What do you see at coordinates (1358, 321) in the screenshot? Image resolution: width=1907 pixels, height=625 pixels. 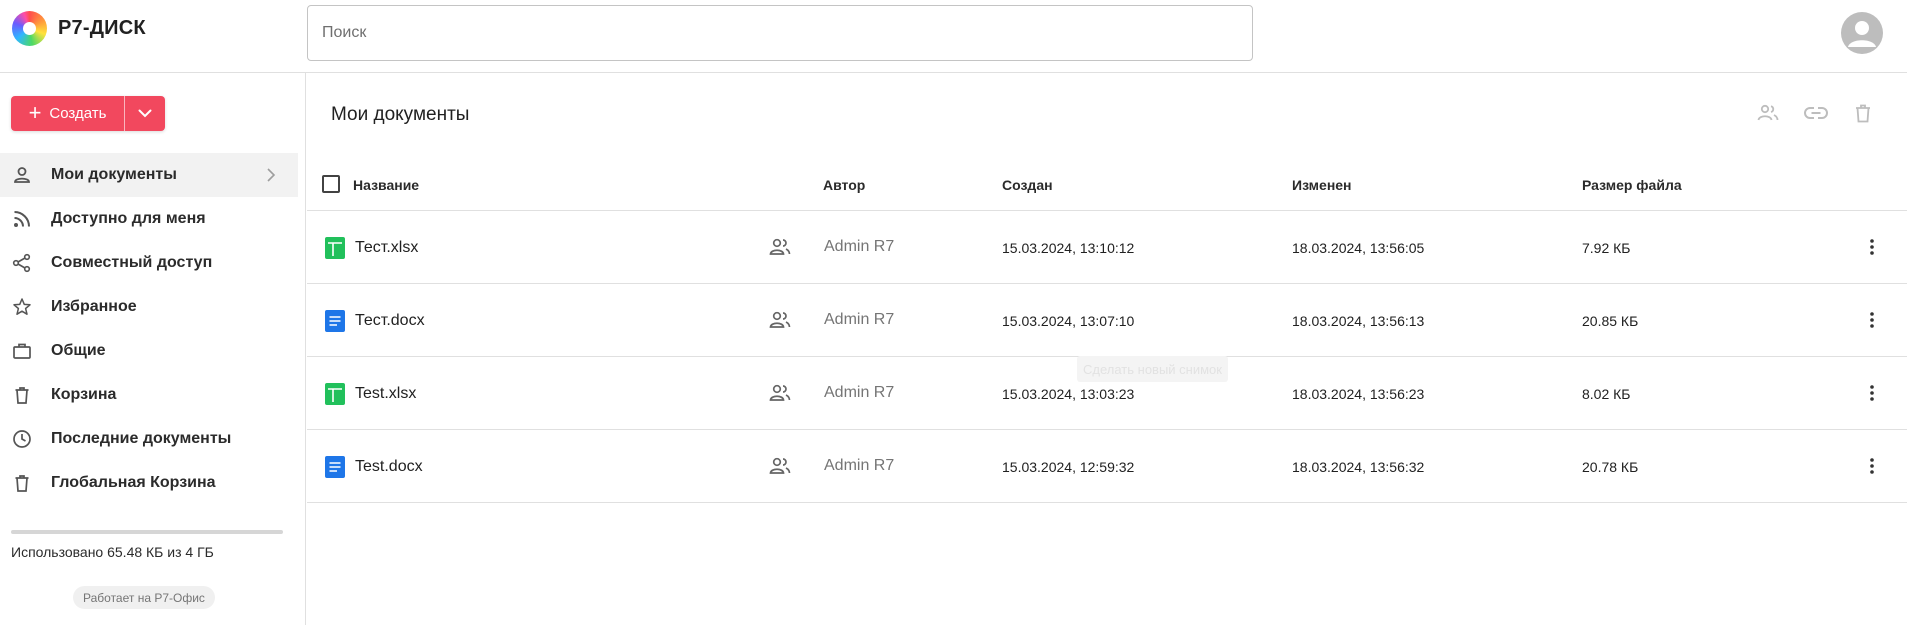 I see `file-modified: 18.03.2024, 13:56:13` at bounding box center [1358, 321].